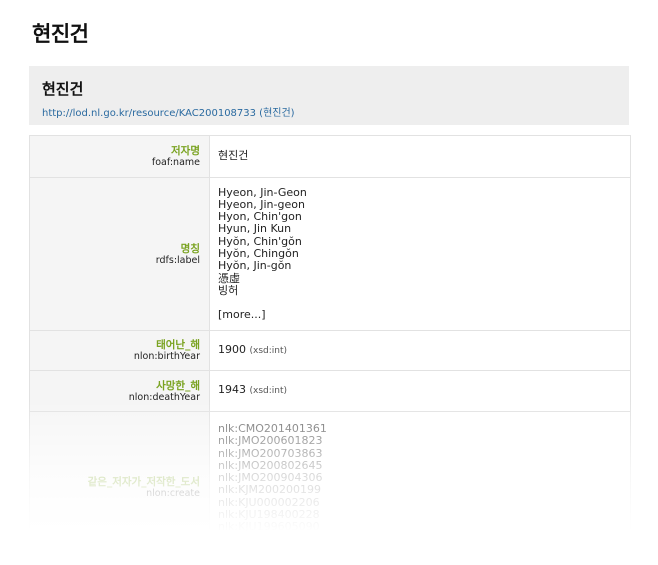 The image size is (658, 565). I want to click on property-uri: foaf:name, so click(176, 162).